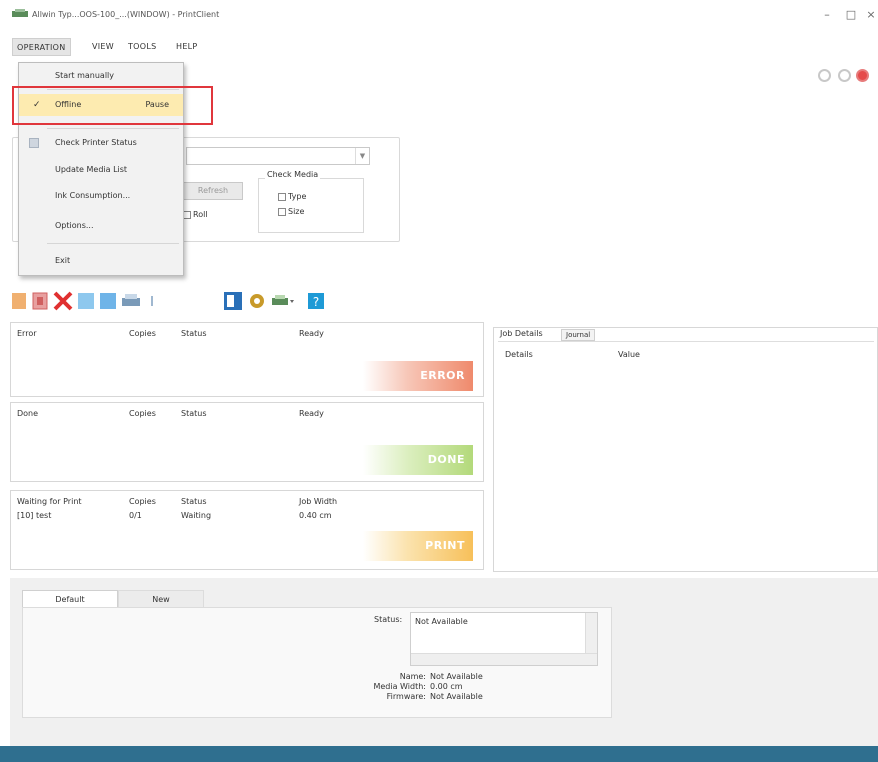  I want to click on roll-label: Roll, so click(200, 214).